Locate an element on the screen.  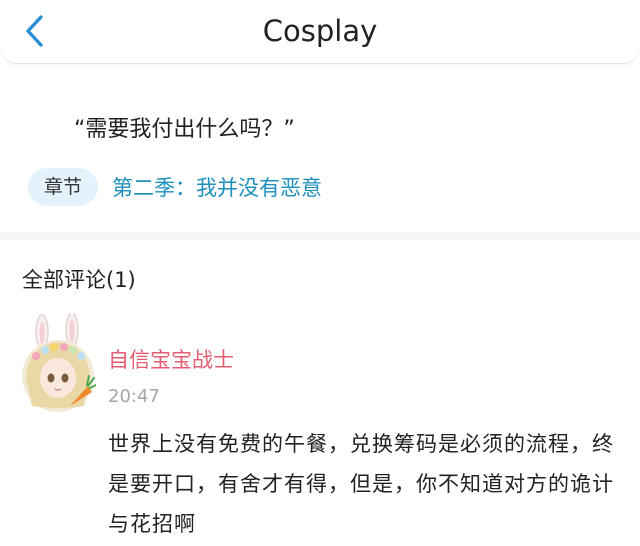
chapter-link: 第二季：我并没有恶意 is located at coordinates (217, 187).